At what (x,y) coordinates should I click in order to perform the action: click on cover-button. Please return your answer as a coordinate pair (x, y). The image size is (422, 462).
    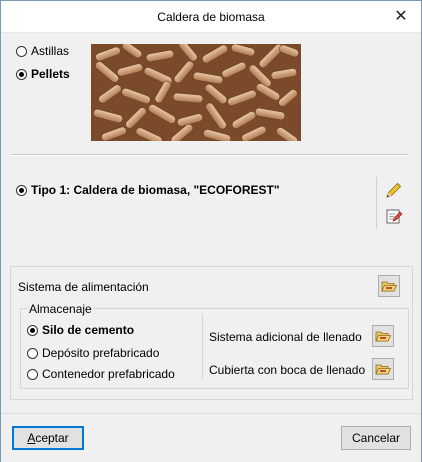
    Looking at the image, I should click on (383, 369).